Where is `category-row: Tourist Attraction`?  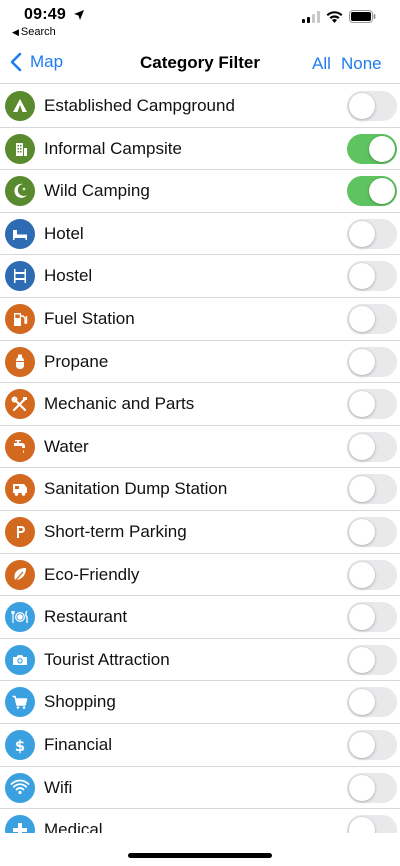
category-row: Tourist Attraction is located at coordinates (200, 660).